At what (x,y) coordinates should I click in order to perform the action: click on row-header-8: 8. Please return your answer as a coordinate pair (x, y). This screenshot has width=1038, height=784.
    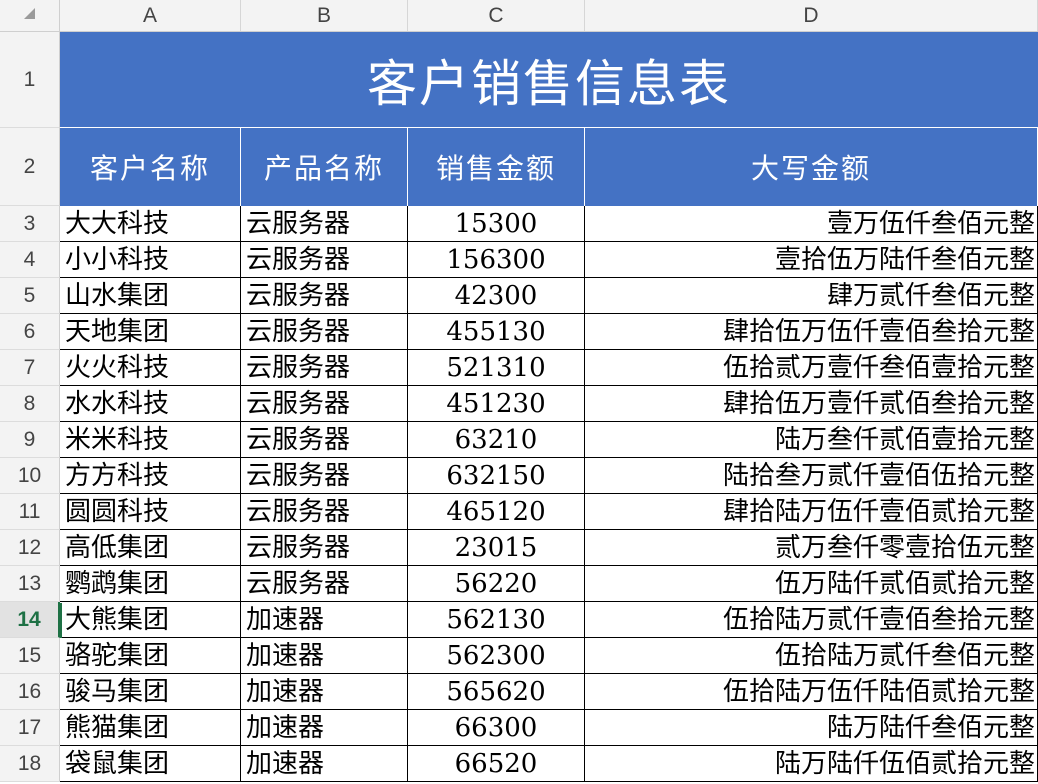
    Looking at the image, I should click on (30, 404).